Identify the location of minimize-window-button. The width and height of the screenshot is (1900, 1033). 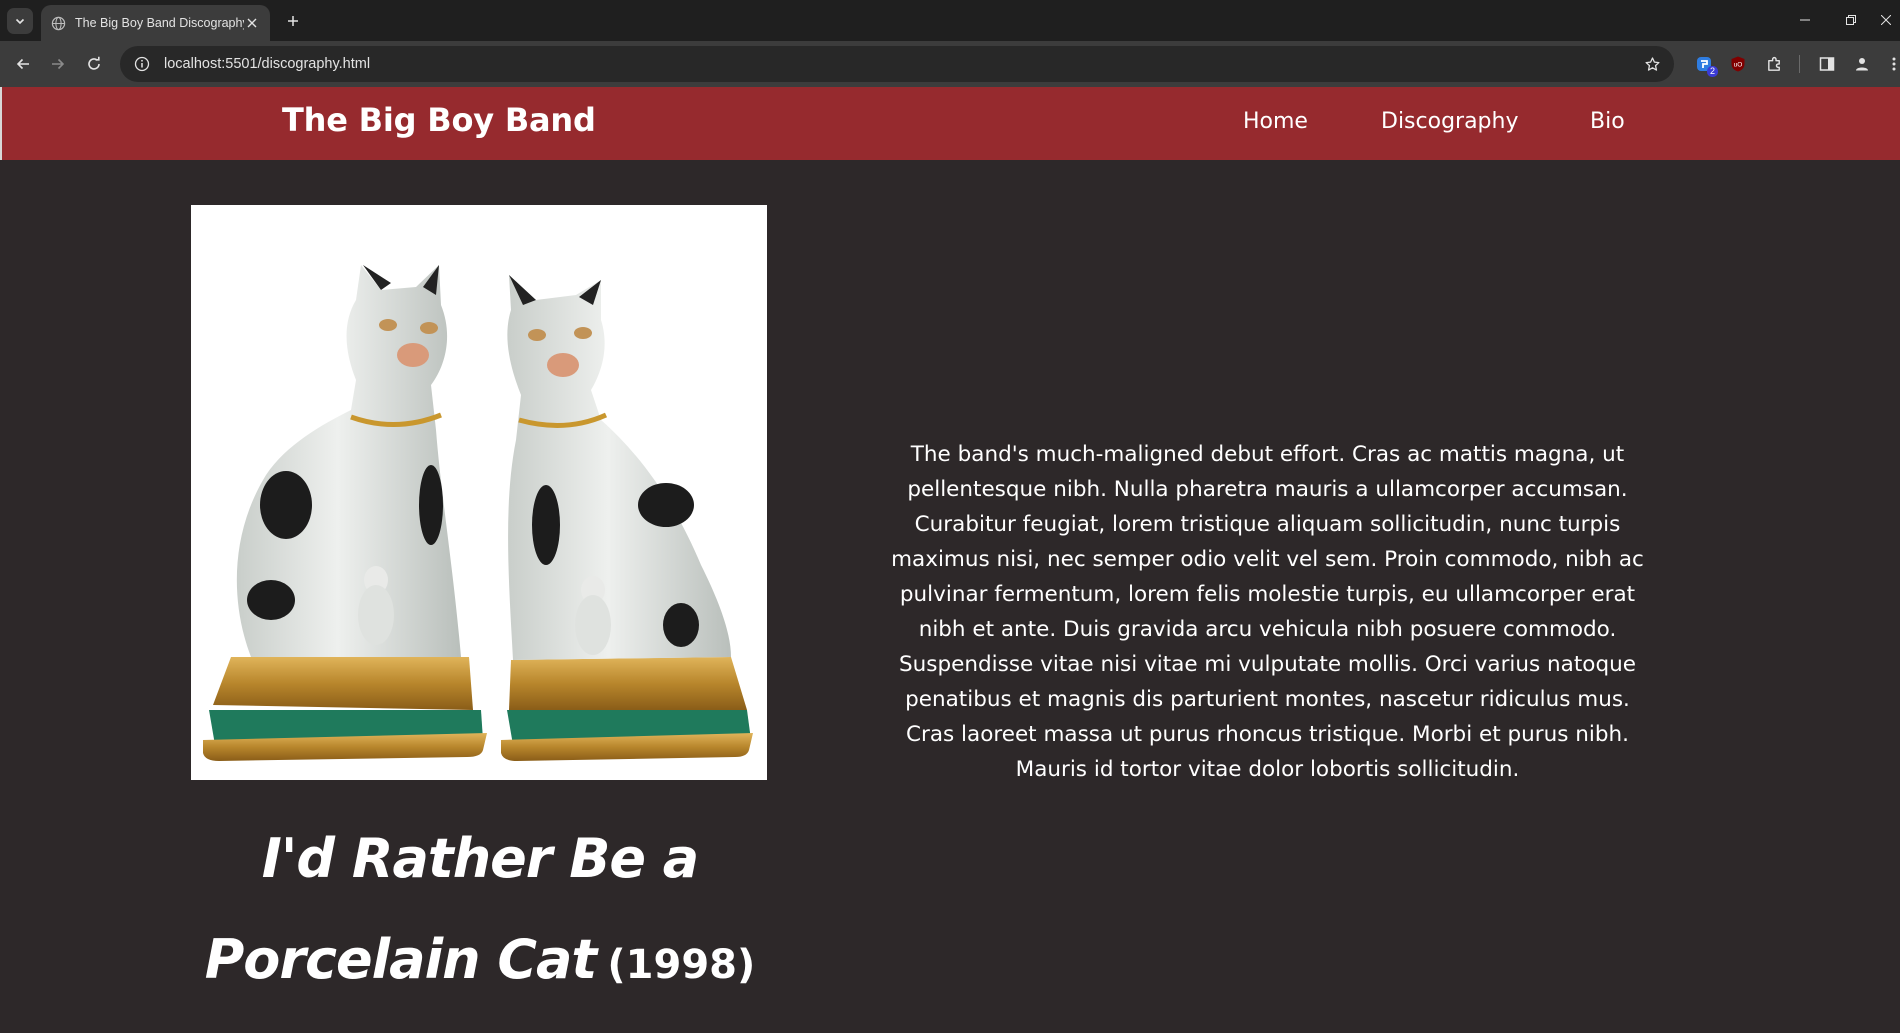
(1805, 20).